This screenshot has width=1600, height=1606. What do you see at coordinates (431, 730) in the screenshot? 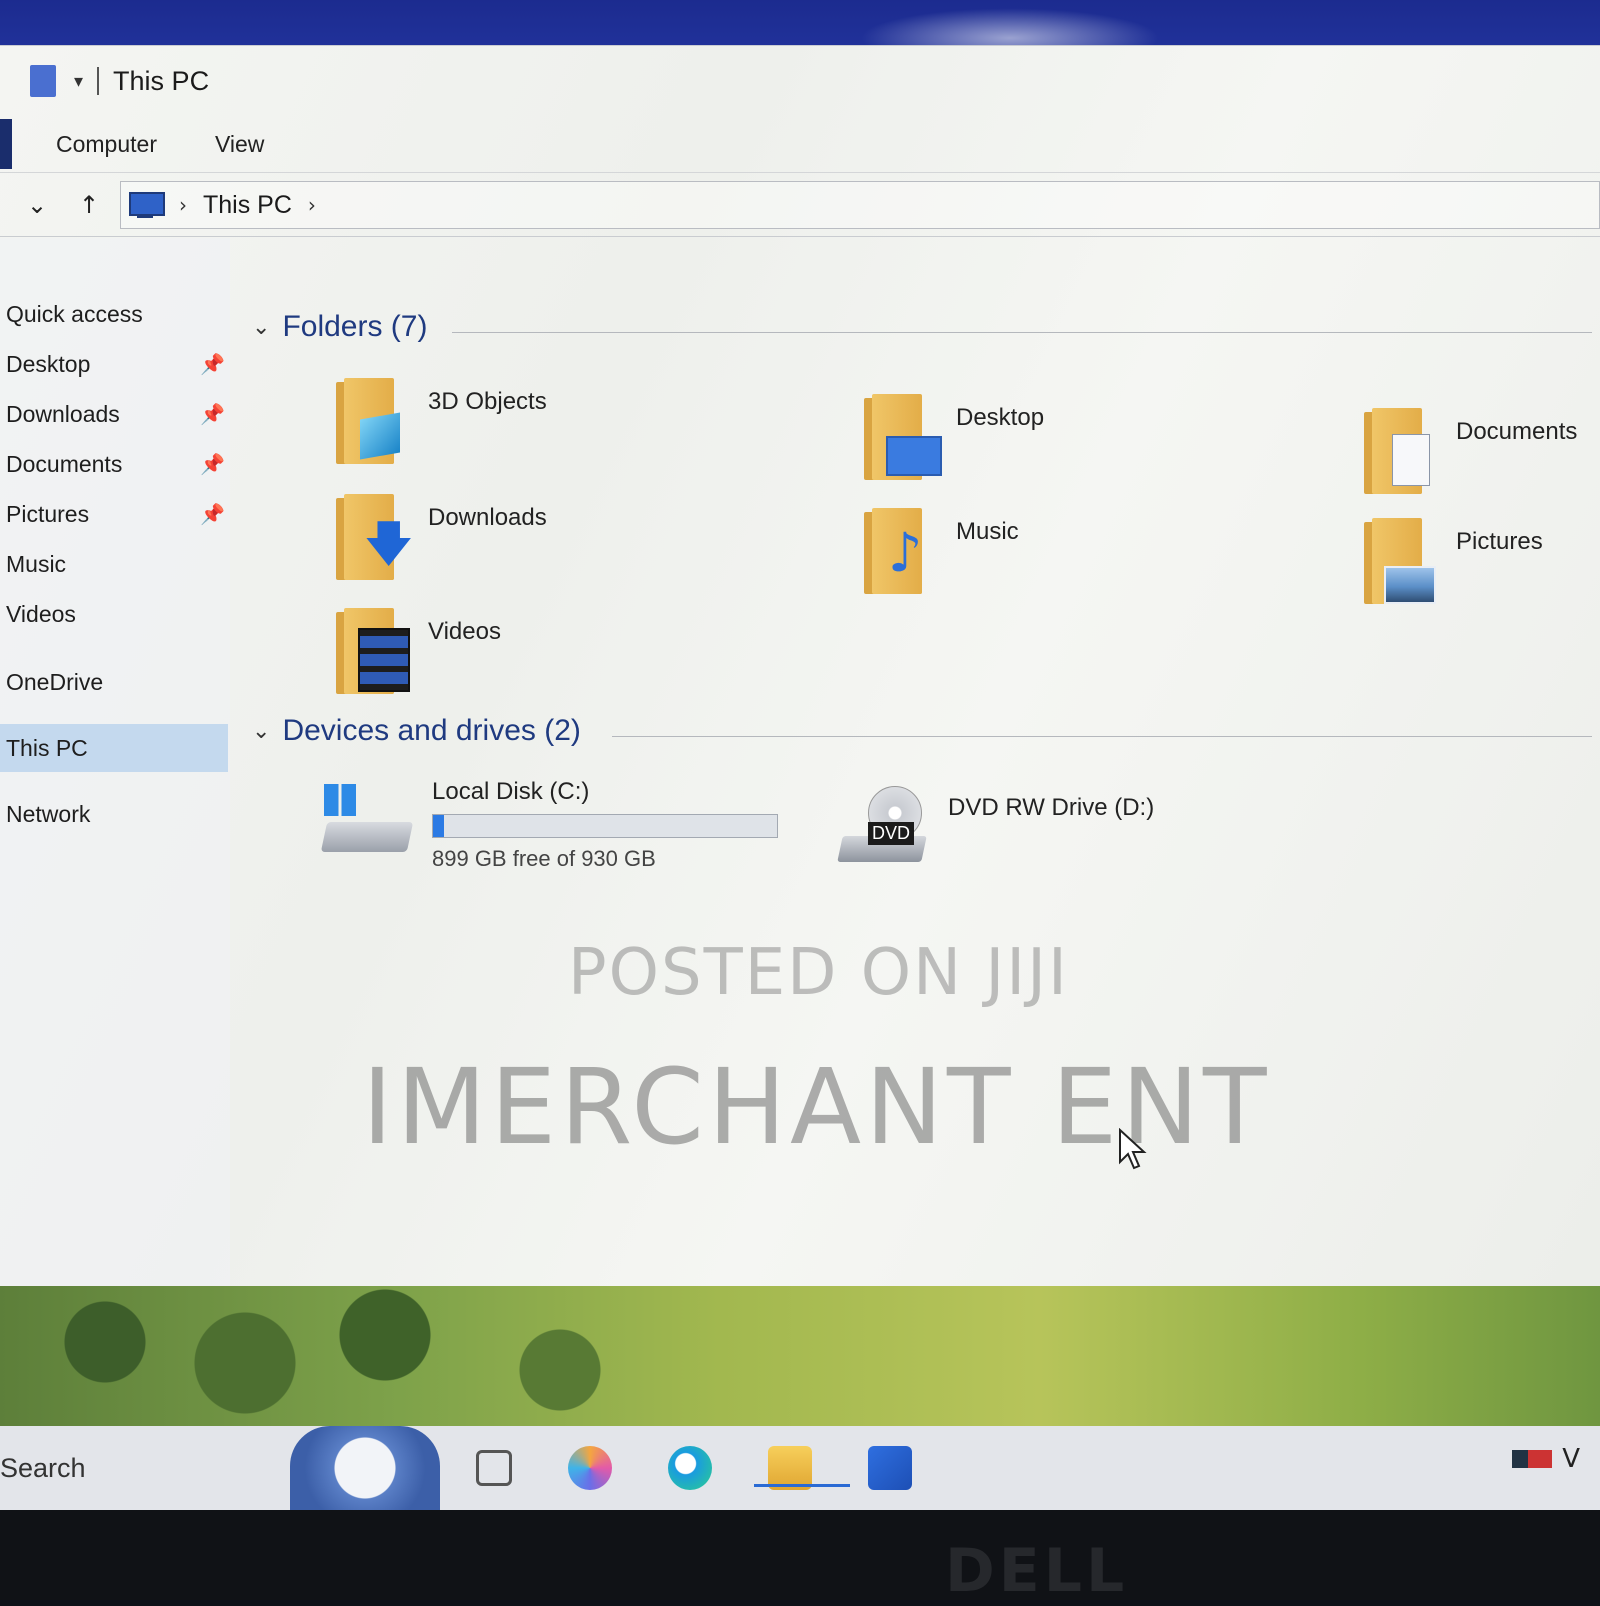
I see `group-title: Devices and drives (2)` at bounding box center [431, 730].